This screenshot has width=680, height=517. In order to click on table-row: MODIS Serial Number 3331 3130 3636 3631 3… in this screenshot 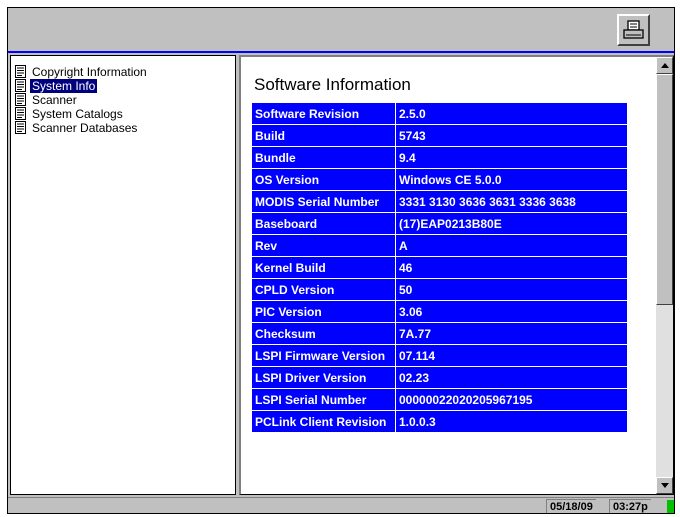, I will do `click(439, 201)`.